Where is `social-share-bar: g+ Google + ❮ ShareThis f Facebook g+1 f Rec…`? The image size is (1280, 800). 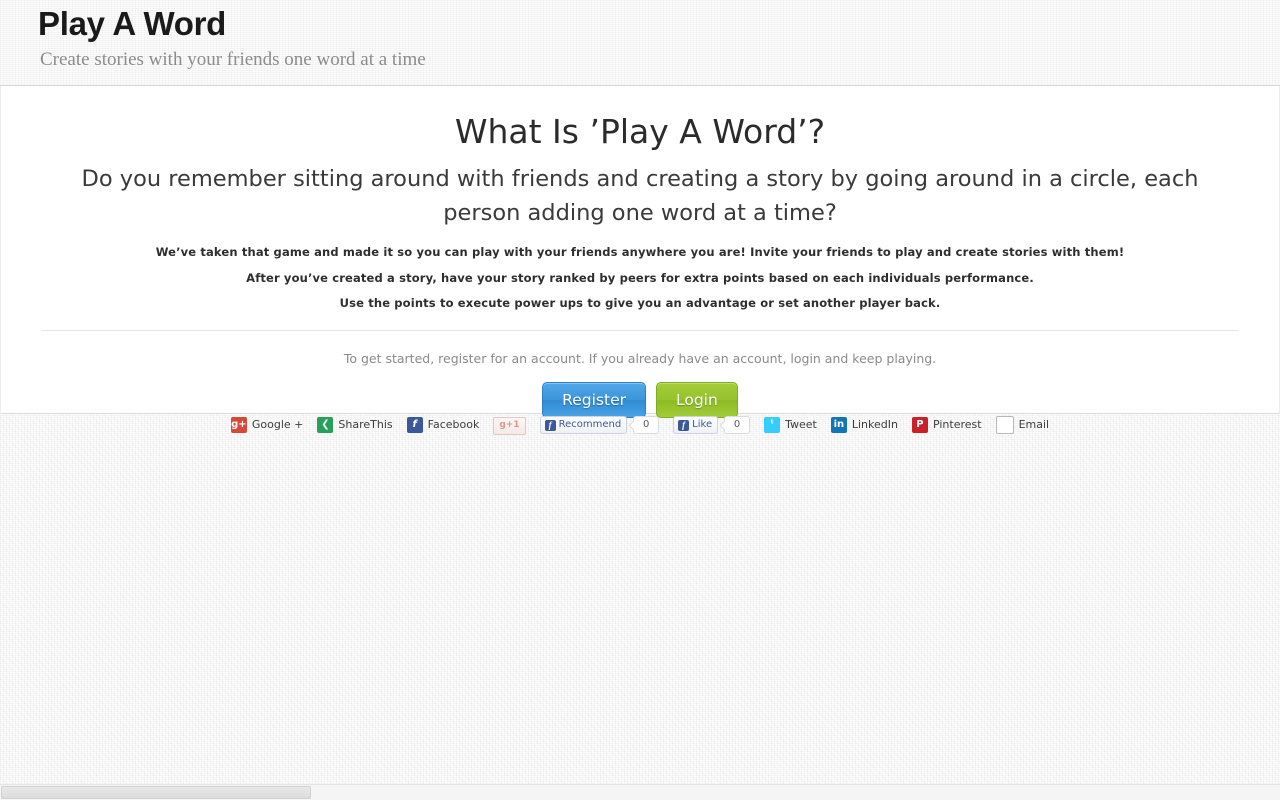
social-share-bar: g+ Google + ❮ ShareThis f Facebook g+1 f Rec… is located at coordinates (640, 426).